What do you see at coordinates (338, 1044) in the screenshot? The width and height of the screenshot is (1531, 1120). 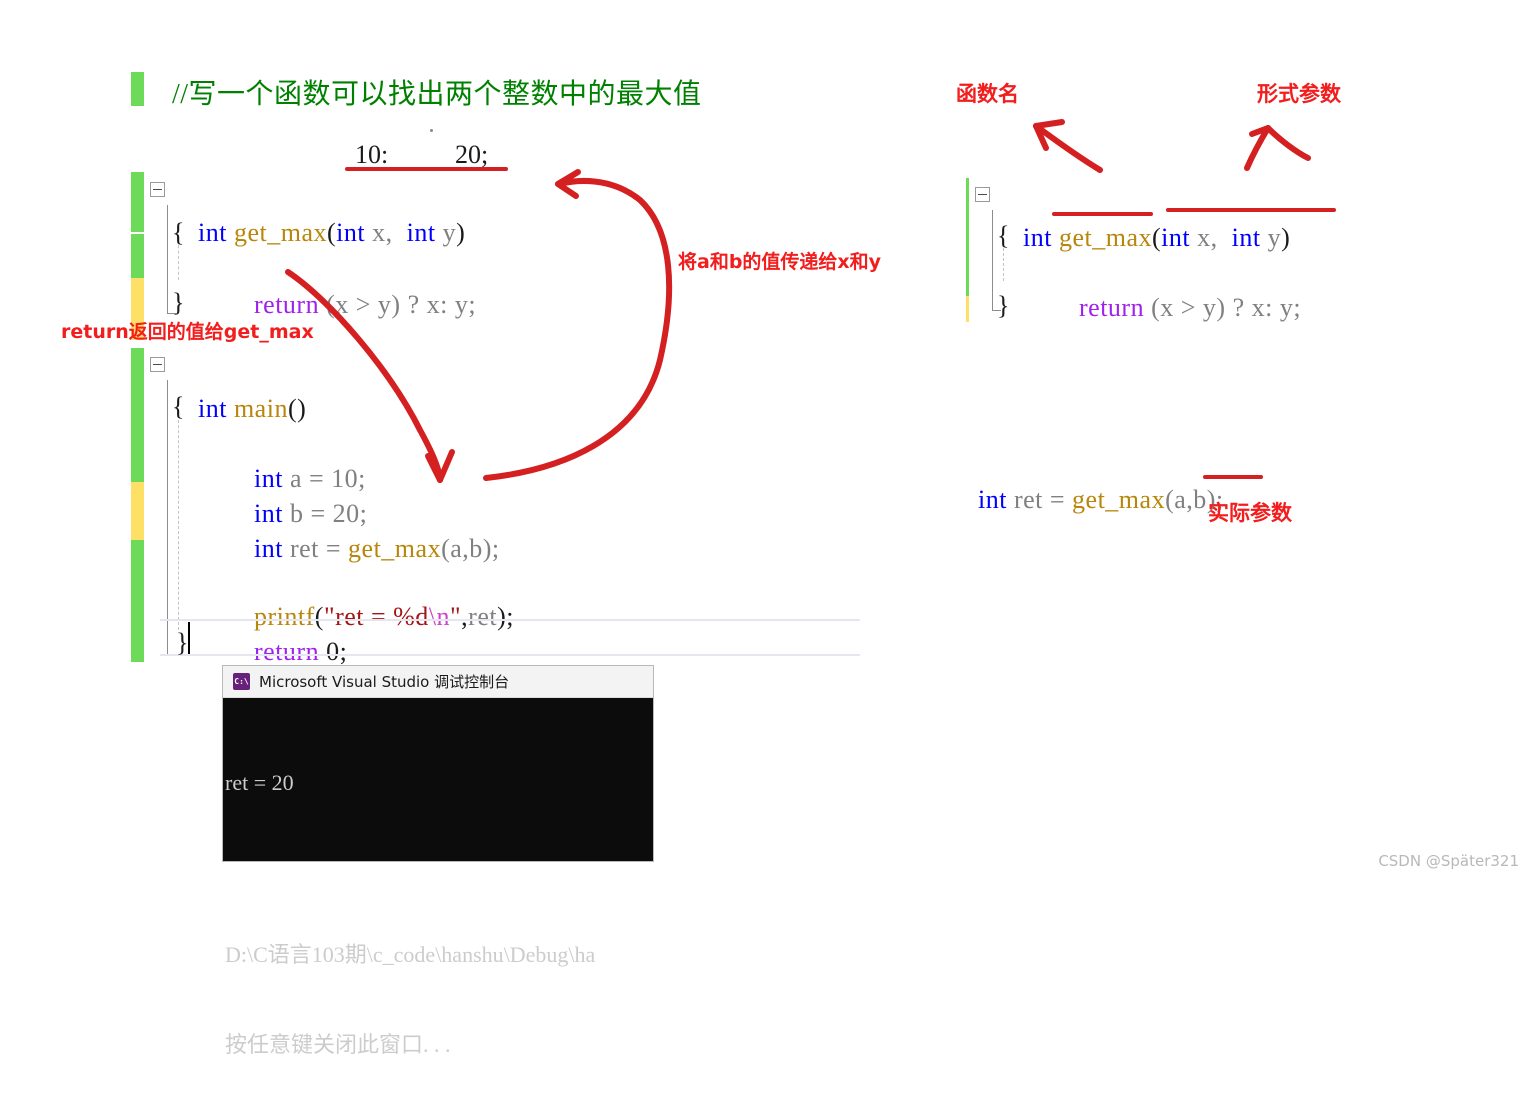 I see `console-line-prompt: 按任意键关闭此窗口. . .` at bounding box center [338, 1044].